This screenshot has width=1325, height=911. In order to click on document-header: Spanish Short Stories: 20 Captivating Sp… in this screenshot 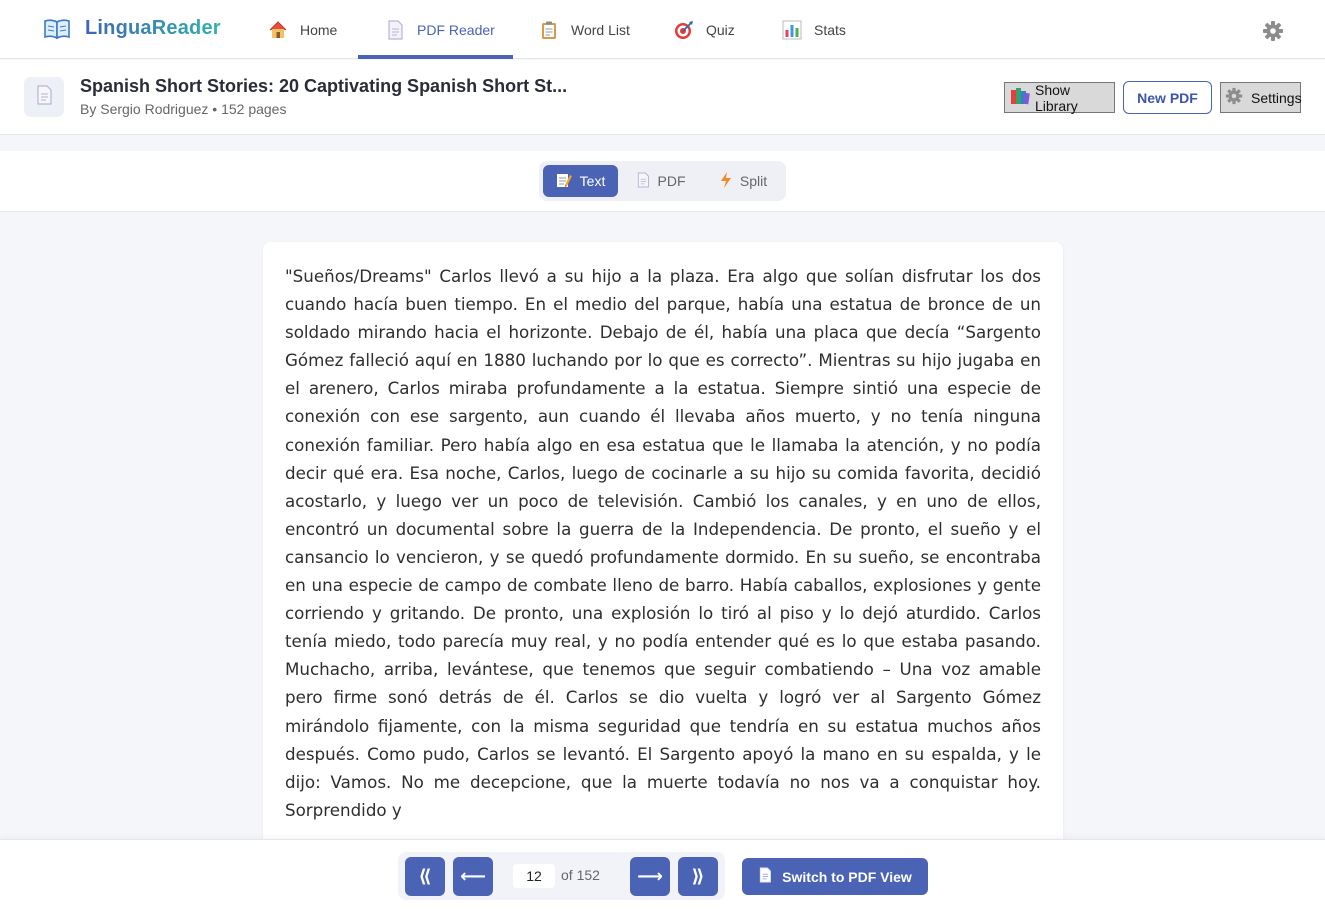, I will do `click(662, 97)`.